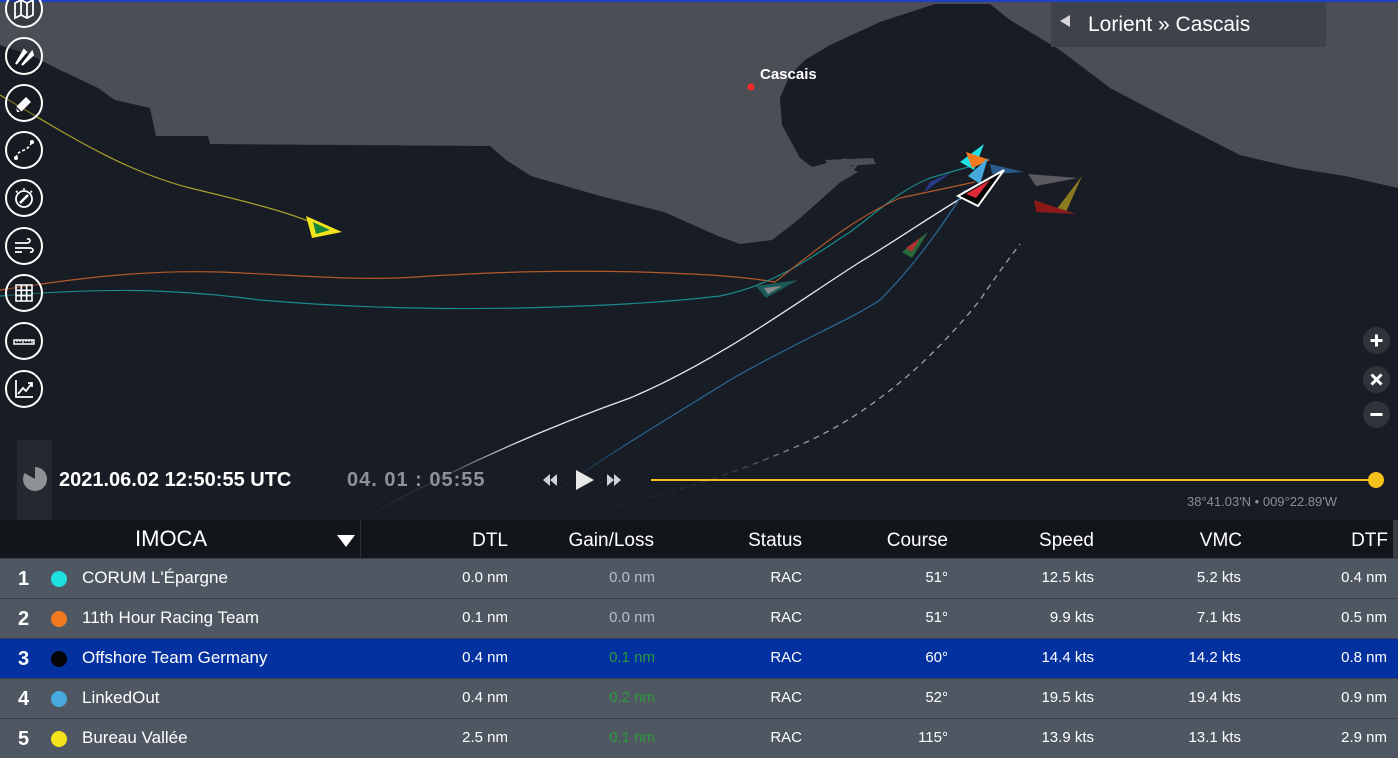 This screenshot has height=758, width=1398. I want to click on wind-button, so click(24, 246).